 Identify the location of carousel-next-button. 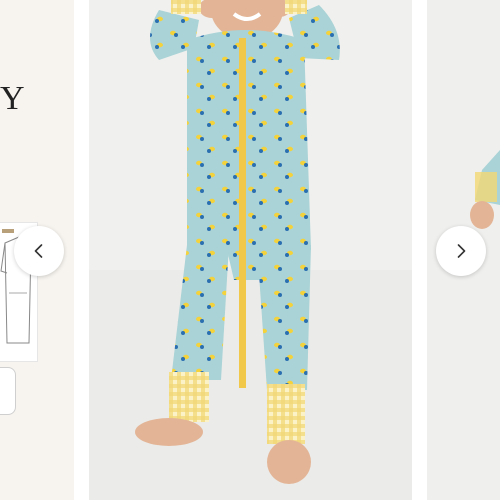
(461, 251).